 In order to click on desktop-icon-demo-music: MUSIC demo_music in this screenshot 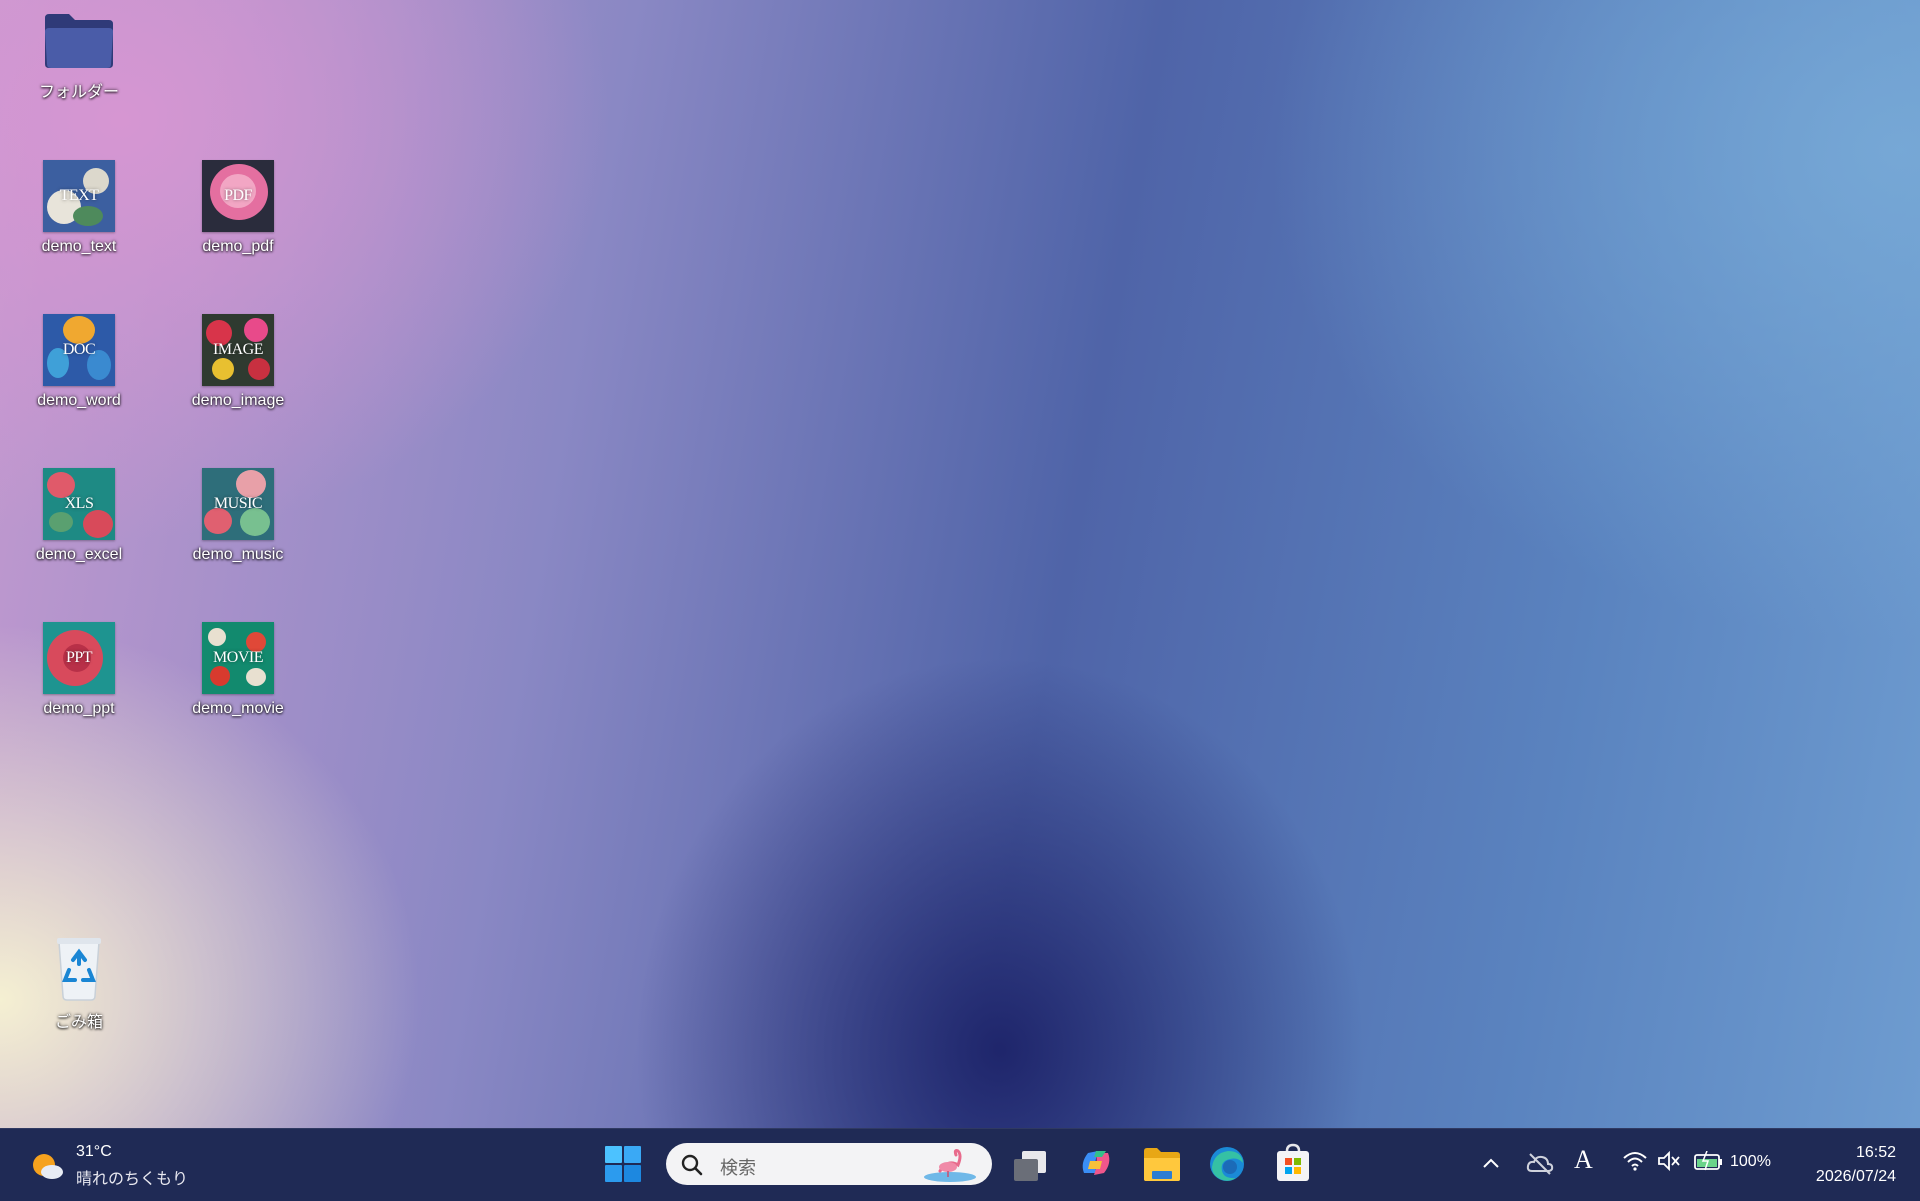, I will do `click(238, 516)`.